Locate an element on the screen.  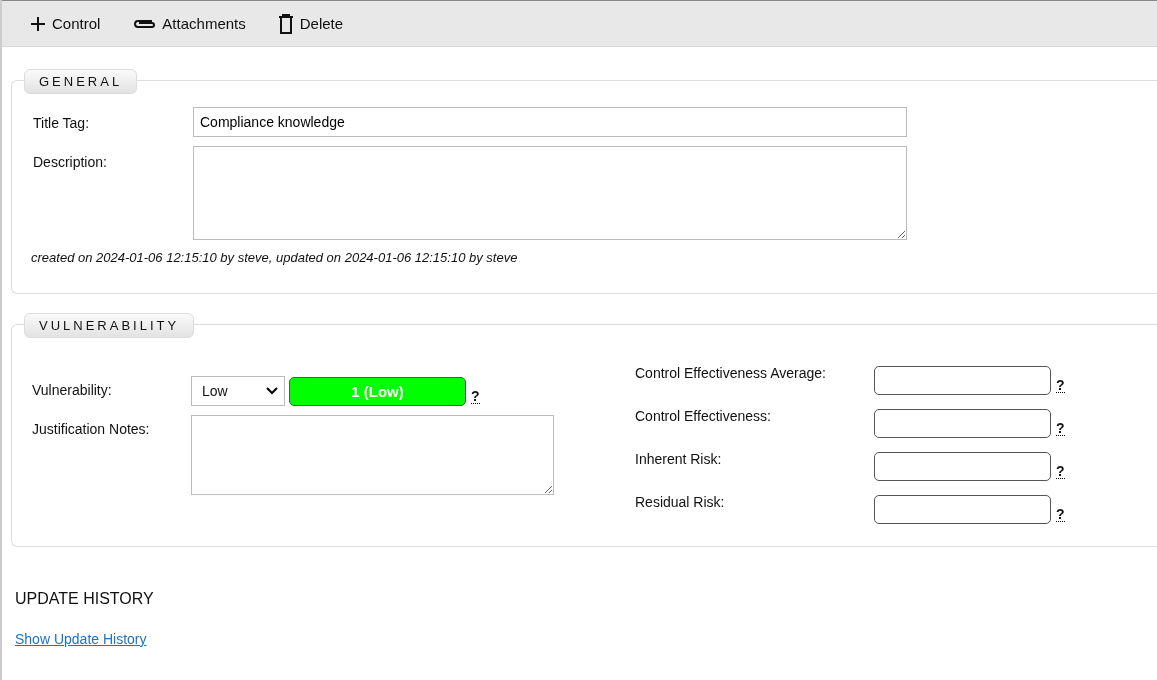
chevron-down-icon is located at coordinates (272, 391).